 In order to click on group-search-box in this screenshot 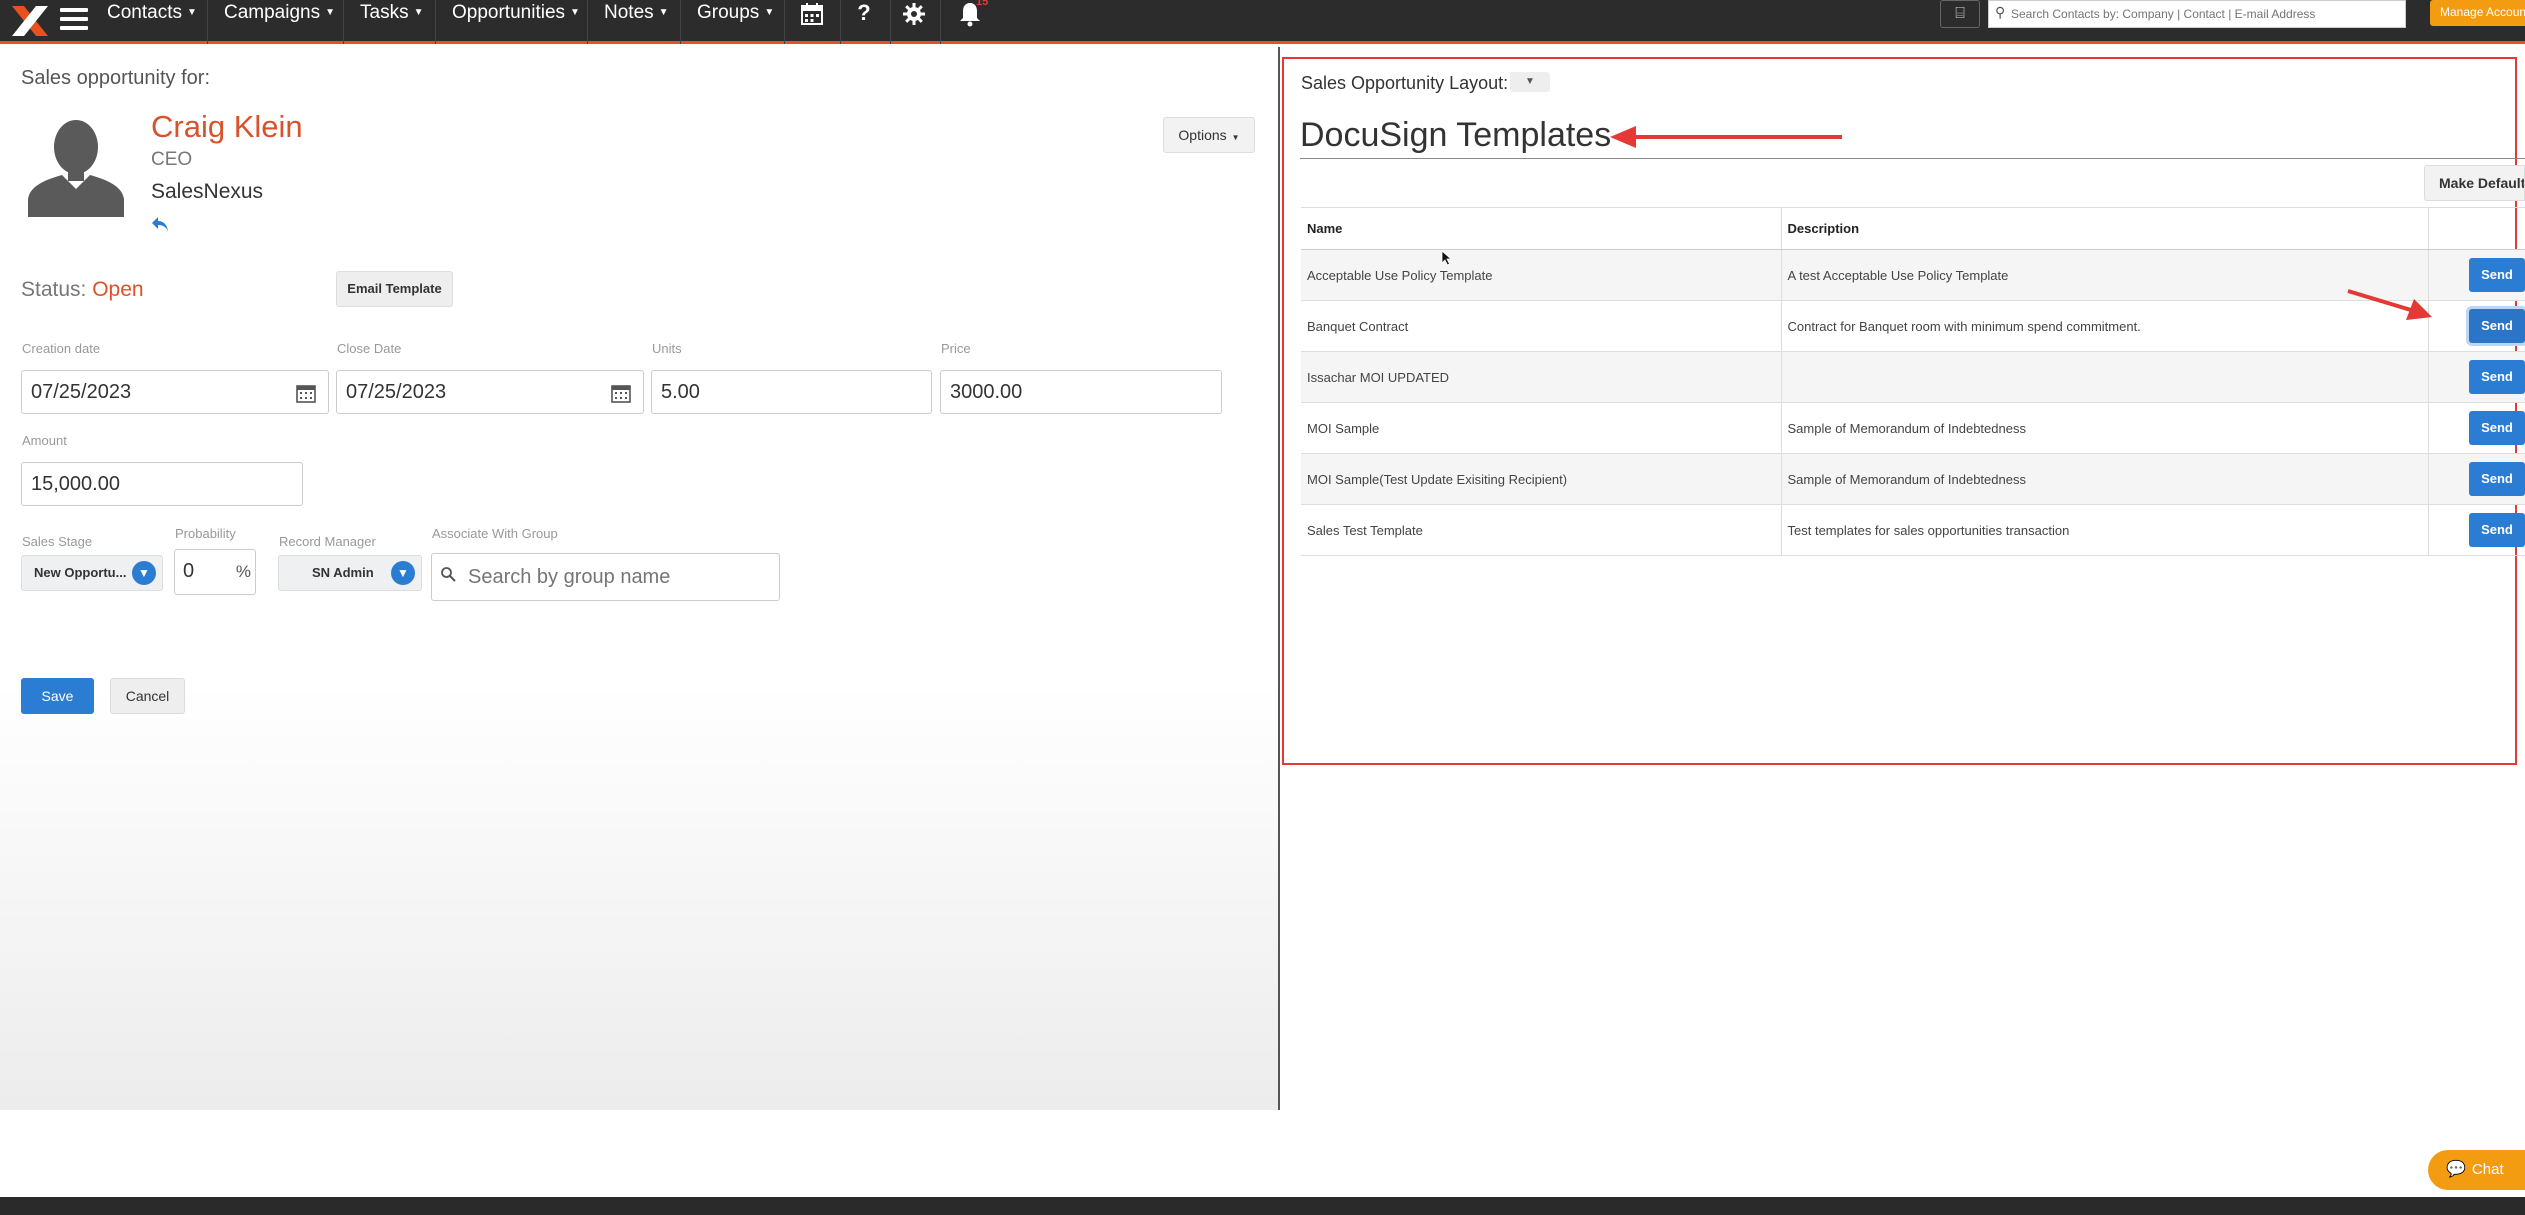, I will do `click(605, 577)`.